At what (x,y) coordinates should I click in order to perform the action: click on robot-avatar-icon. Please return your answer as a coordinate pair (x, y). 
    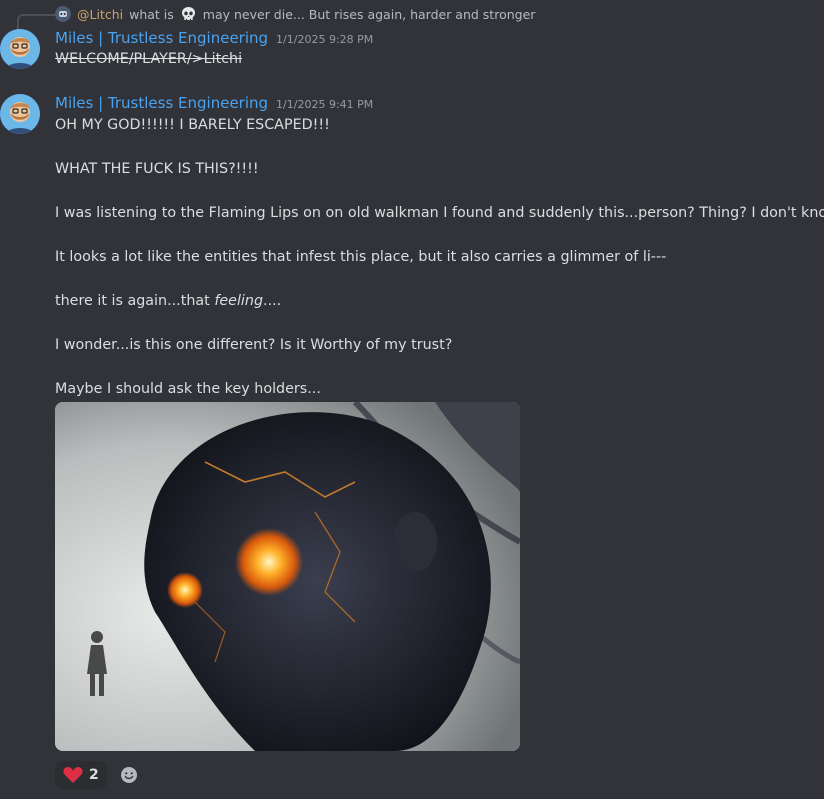
    Looking at the image, I should click on (63, 14).